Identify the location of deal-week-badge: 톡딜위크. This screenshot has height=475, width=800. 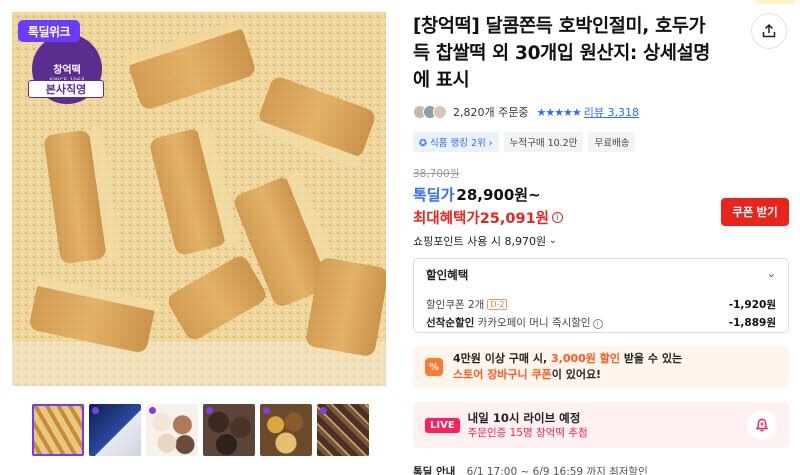
(49, 31).